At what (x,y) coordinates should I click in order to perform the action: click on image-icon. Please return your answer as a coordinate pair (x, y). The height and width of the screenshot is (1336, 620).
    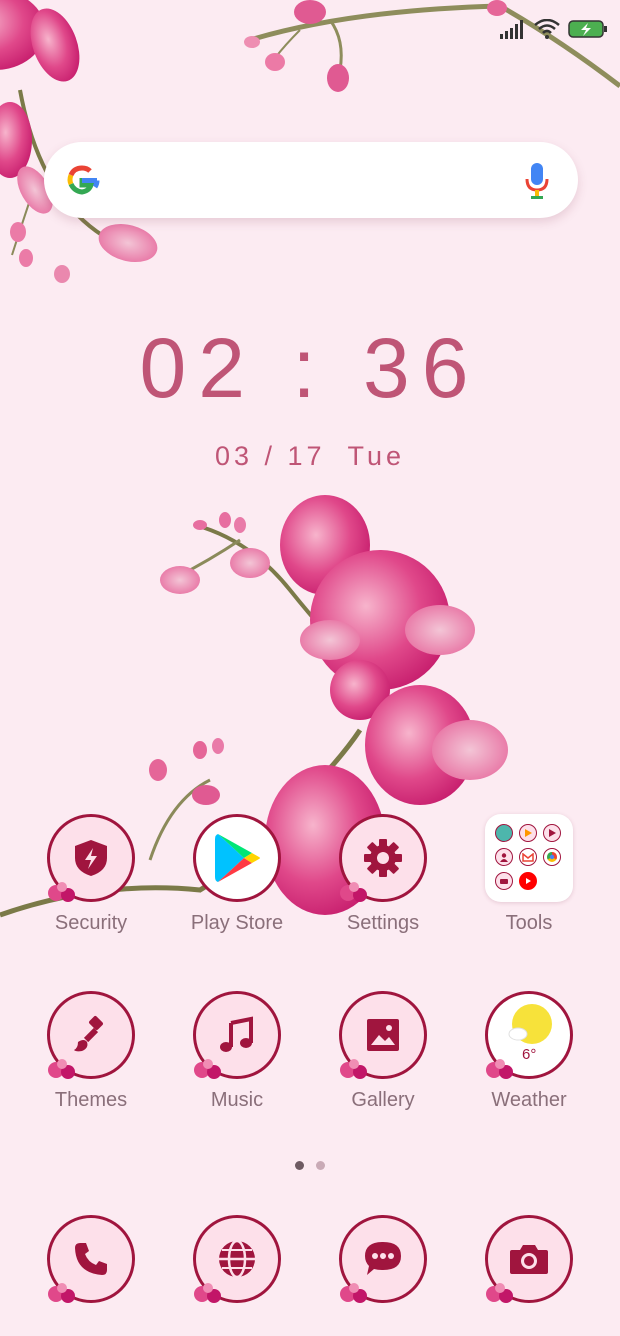
    Looking at the image, I should click on (383, 1035).